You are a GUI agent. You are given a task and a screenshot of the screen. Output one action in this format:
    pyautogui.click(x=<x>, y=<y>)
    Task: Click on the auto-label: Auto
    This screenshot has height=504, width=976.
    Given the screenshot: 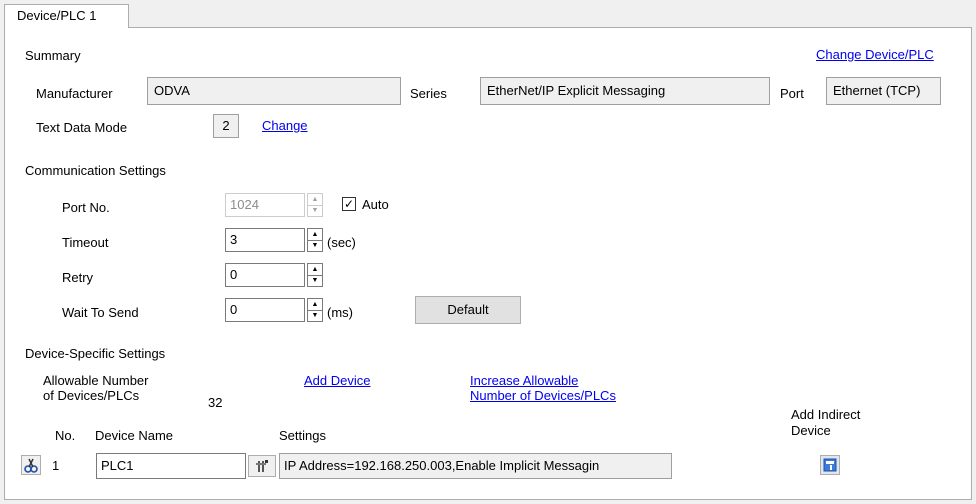 What is the action you would take?
    pyautogui.click(x=375, y=204)
    